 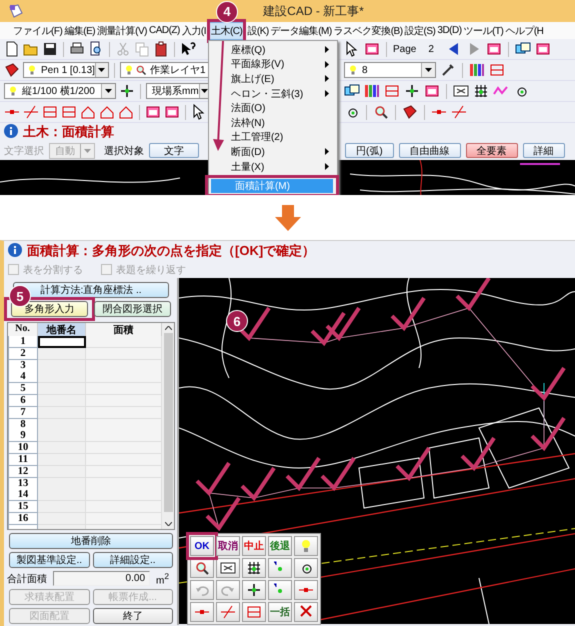 I want to click on combo-text: Pen 1 [0.13], so click(x=67, y=70).